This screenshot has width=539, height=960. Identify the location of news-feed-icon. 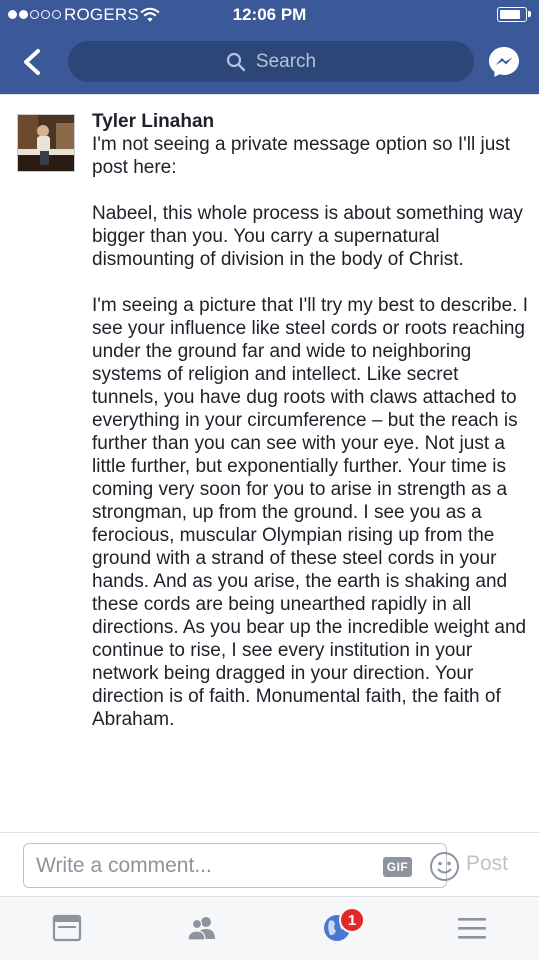
(67, 928).